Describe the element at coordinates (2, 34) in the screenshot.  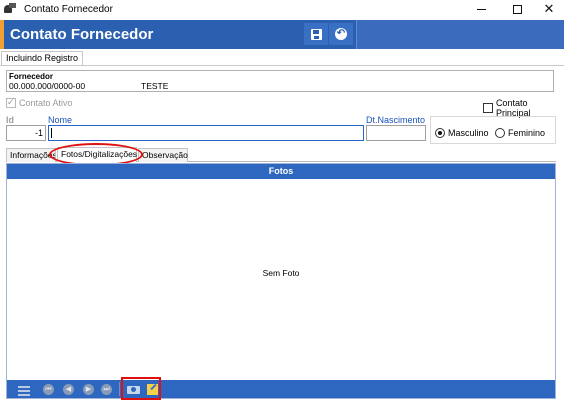
I see `banner-accent` at that location.